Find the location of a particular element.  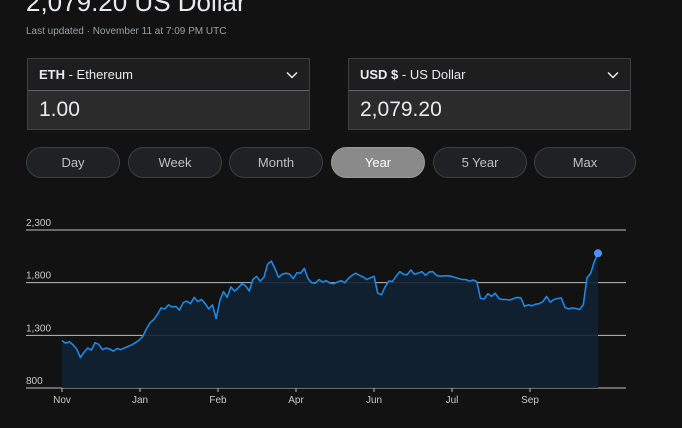

y-tick-label: 1,300 is located at coordinates (38, 328).